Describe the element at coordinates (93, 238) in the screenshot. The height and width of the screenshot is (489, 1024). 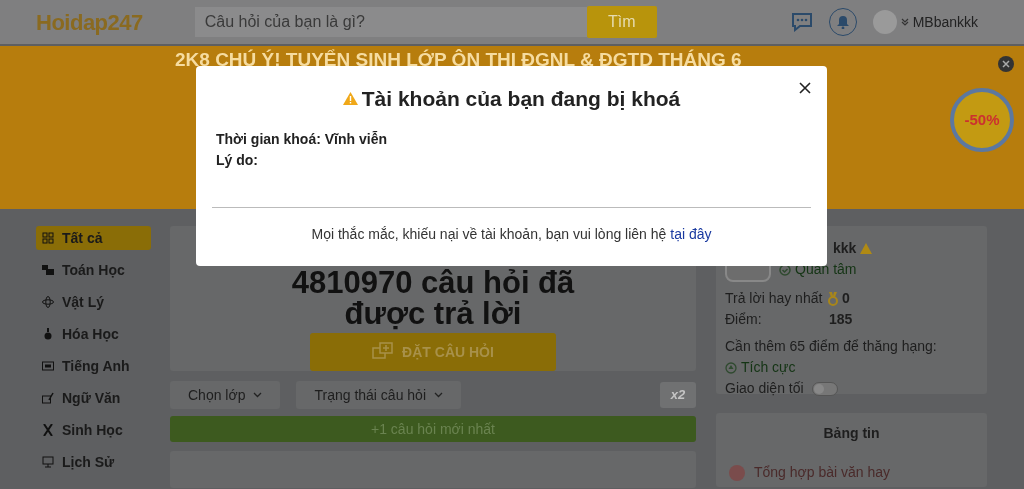
I see `sidebar-item: Tất cả` at that location.